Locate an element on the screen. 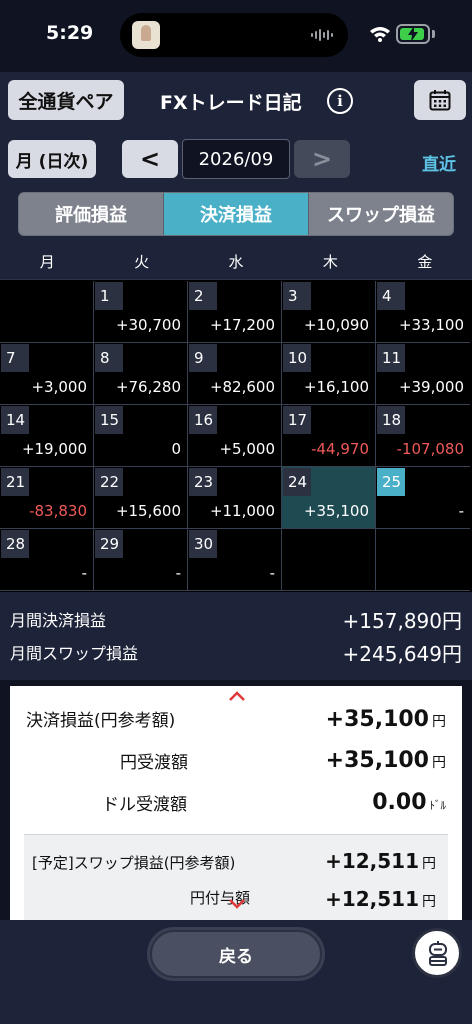 Image resolution: width=472 pixels, height=1024 pixels. day-number: 7 is located at coordinates (15, 358).